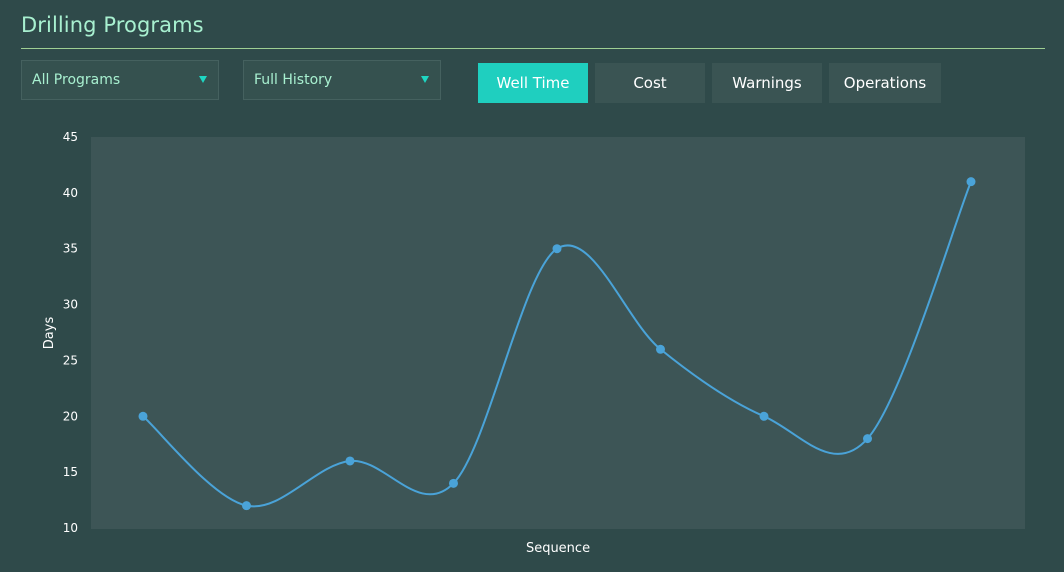  What do you see at coordinates (70, 193) in the screenshot?
I see `y-tick-label: 40` at bounding box center [70, 193].